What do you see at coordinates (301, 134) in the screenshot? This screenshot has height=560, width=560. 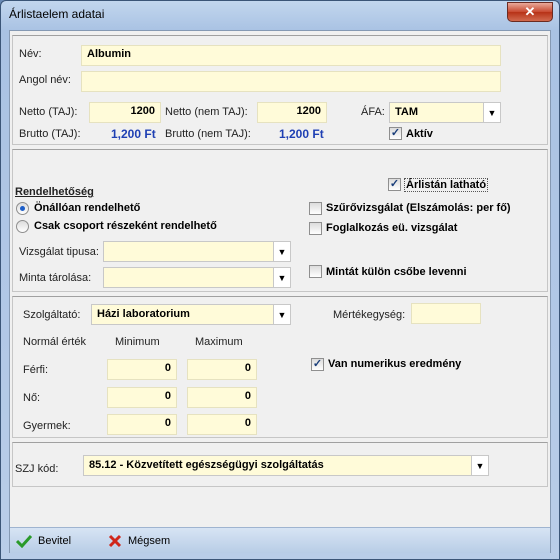 I see `brutto-nem-taj-value: 1,200 Ft` at bounding box center [301, 134].